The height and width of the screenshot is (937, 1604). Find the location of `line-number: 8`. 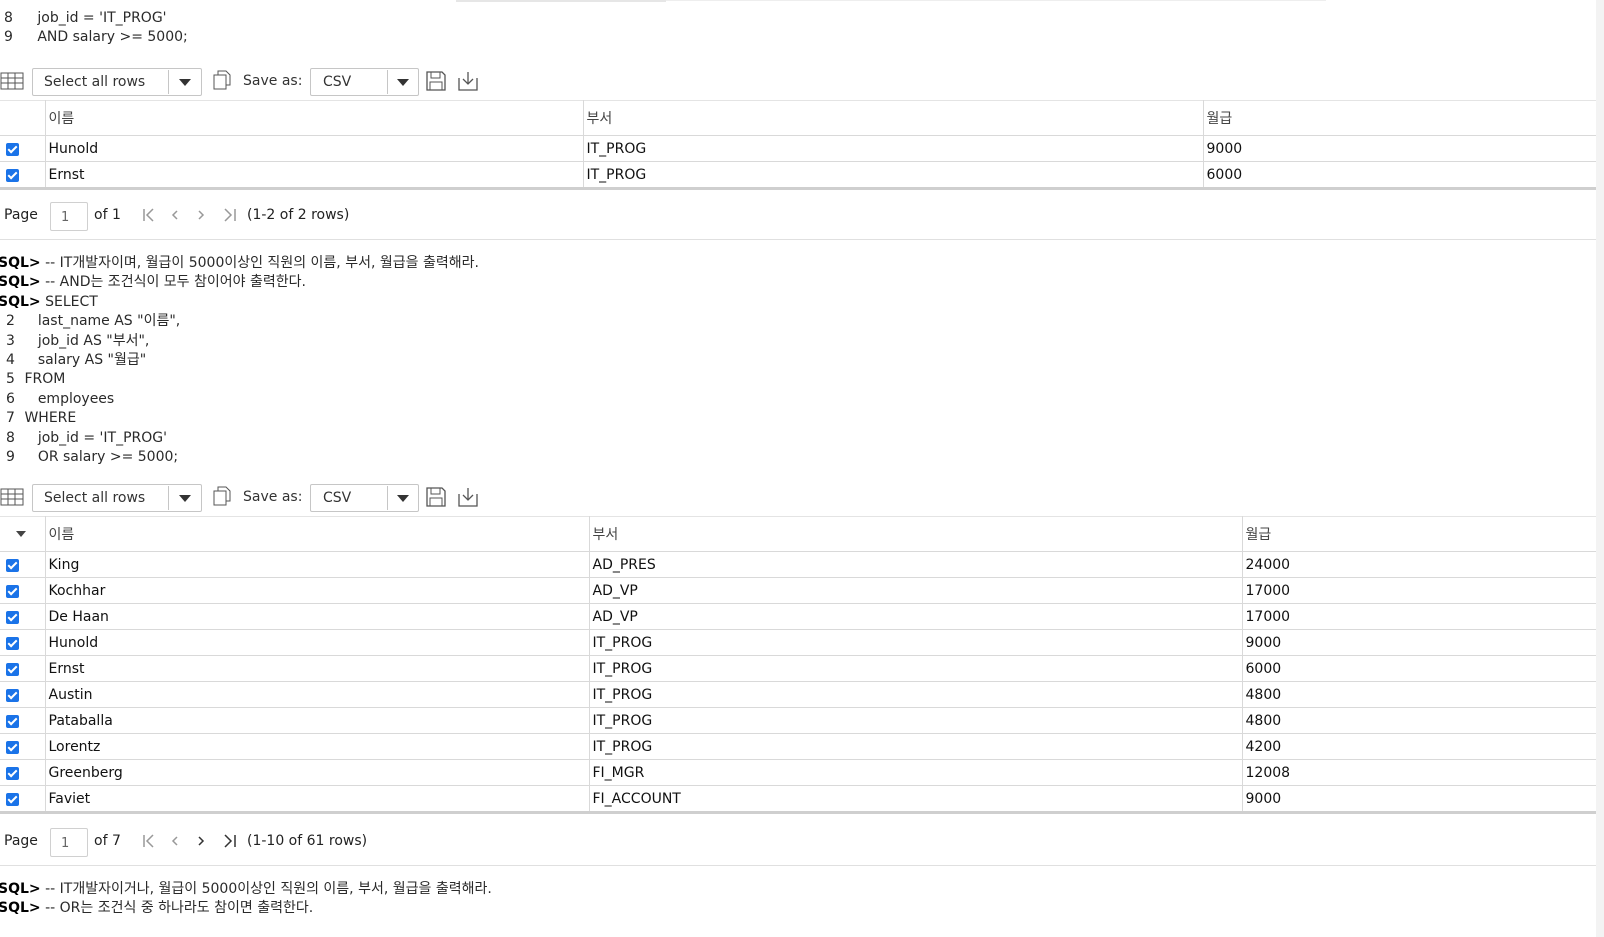

line-number: 8 is located at coordinates (8, 18).